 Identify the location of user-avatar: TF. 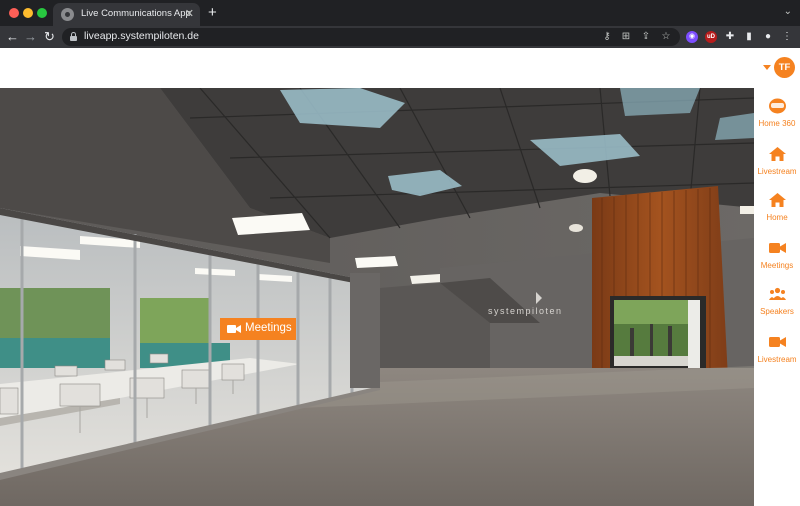
(784, 67).